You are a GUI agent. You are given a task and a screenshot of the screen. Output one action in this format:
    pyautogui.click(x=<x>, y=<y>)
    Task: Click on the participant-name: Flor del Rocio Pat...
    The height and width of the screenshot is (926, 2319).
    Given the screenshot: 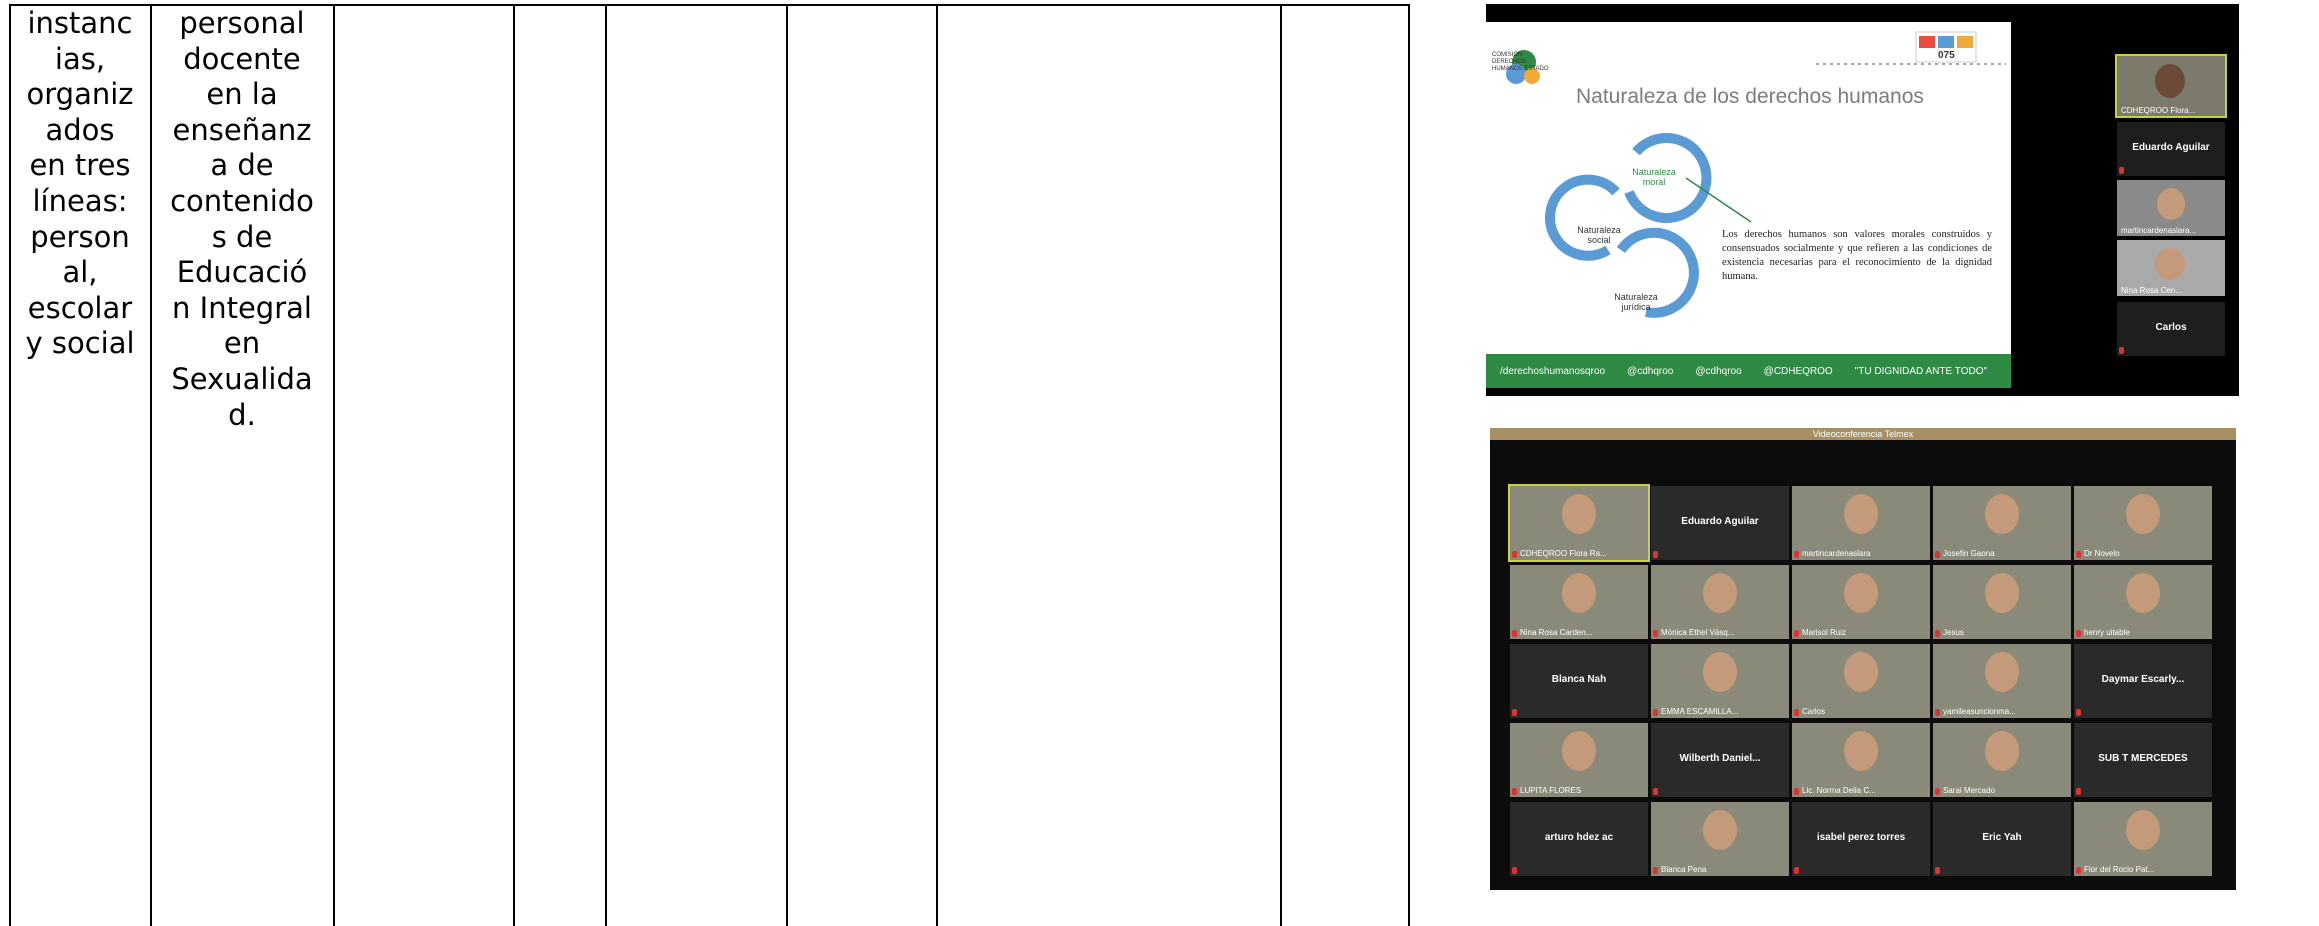 What is the action you would take?
    pyautogui.click(x=2119, y=869)
    